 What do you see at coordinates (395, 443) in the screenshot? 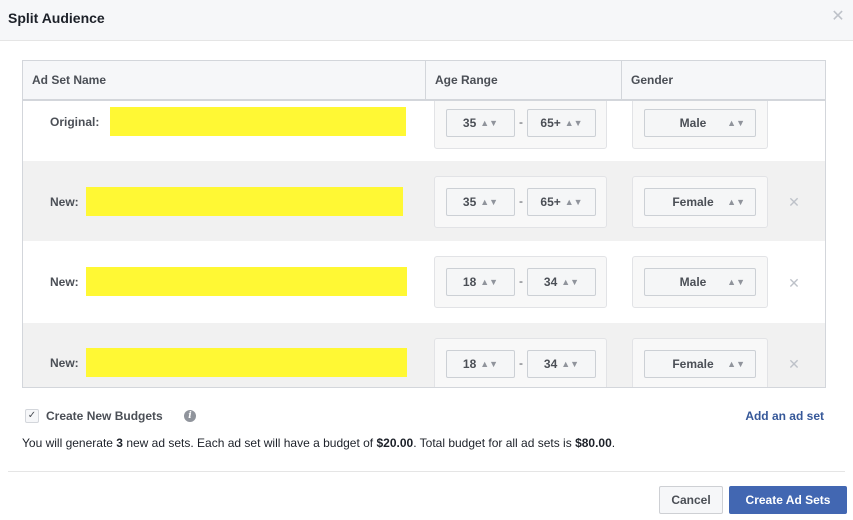
I see `per-ad-set-budget: $20.00` at bounding box center [395, 443].